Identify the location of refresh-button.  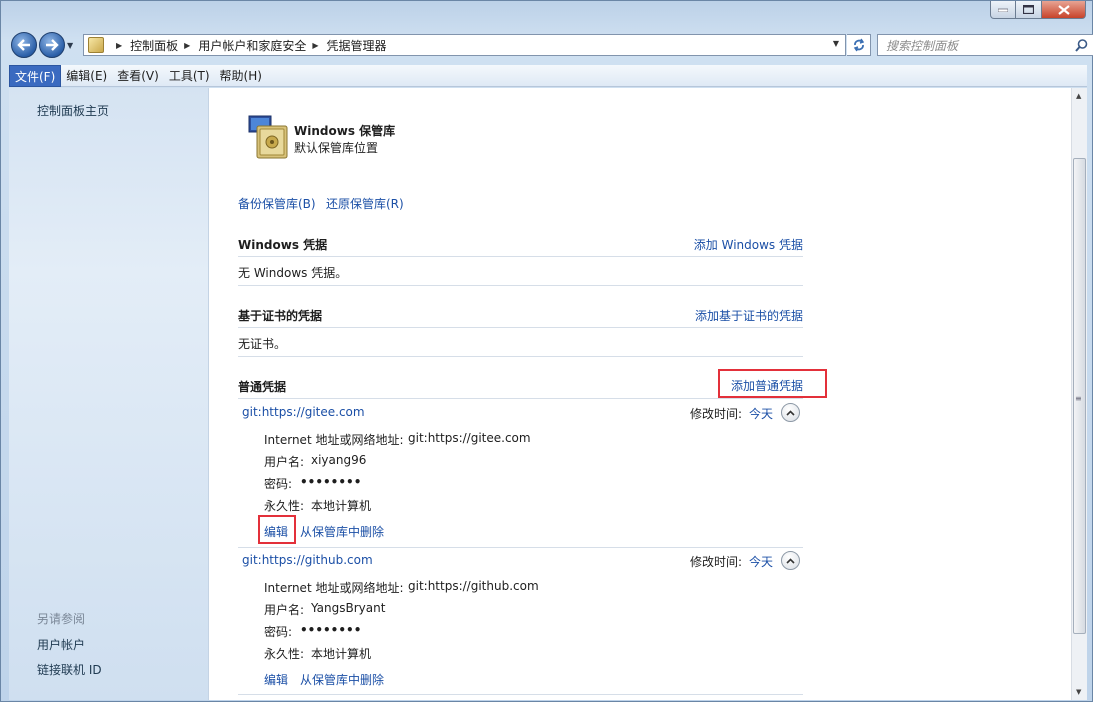
(859, 45).